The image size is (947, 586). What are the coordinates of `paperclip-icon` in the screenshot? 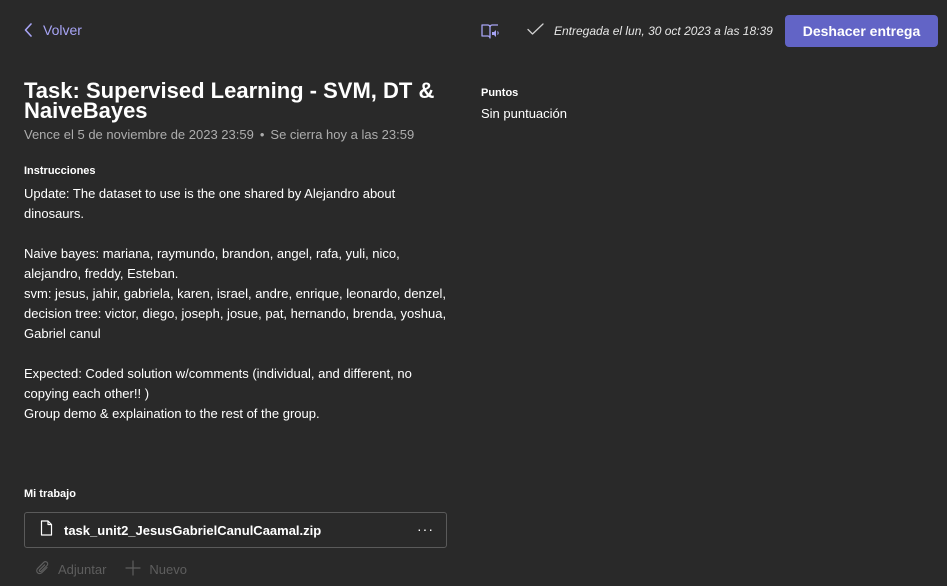 It's located at (43, 569).